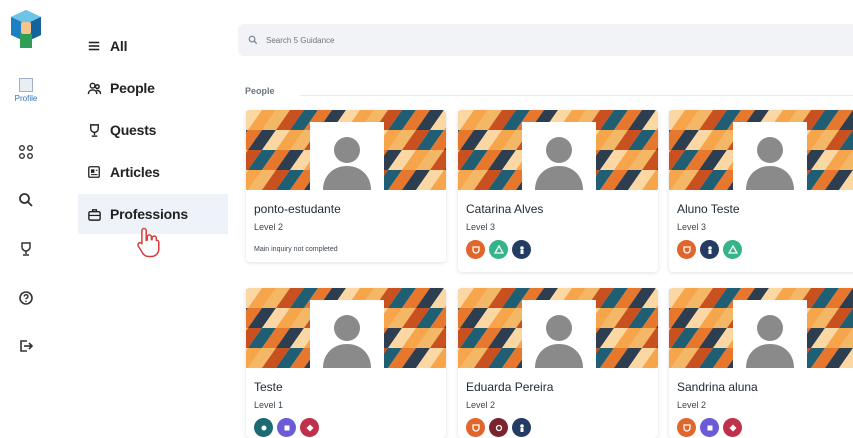  I want to click on search-bar, so click(545, 40).